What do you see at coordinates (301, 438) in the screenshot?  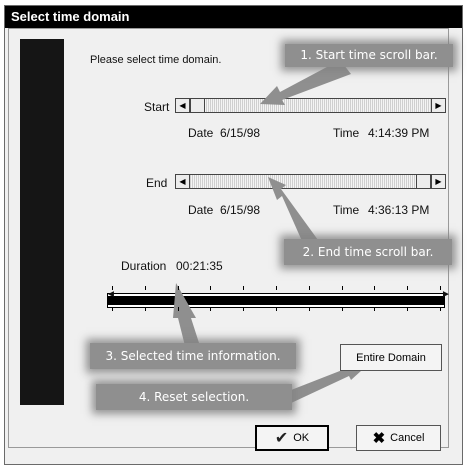 I see `ok-label: OK` at bounding box center [301, 438].